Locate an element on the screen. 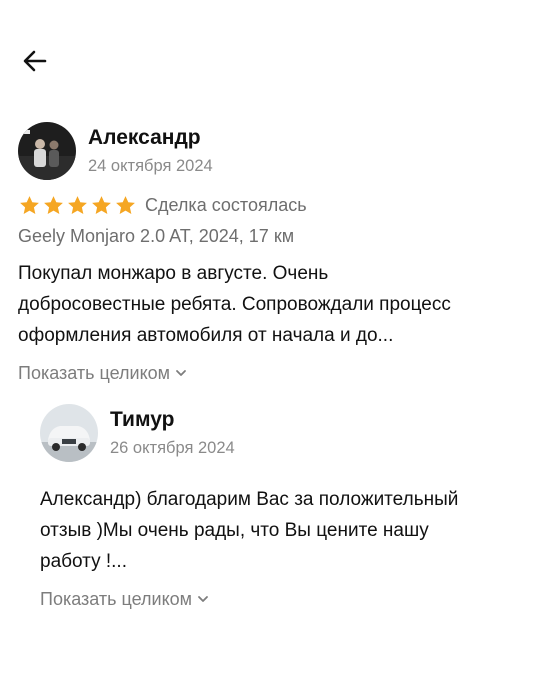 Image resolution: width=560 pixels, height=680 pixels. arrow-left-icon is located at coordinates (35, 61).